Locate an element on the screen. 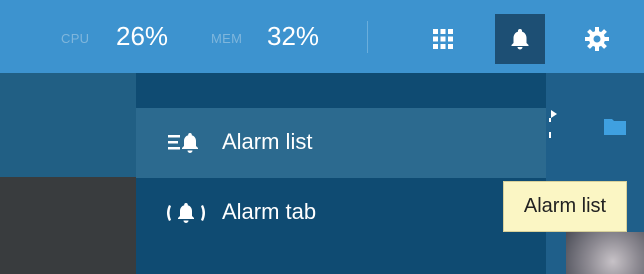 Image resolution: width=644 pixels, height=274 pixels. gear-icon is located at coordinates (597, 39).